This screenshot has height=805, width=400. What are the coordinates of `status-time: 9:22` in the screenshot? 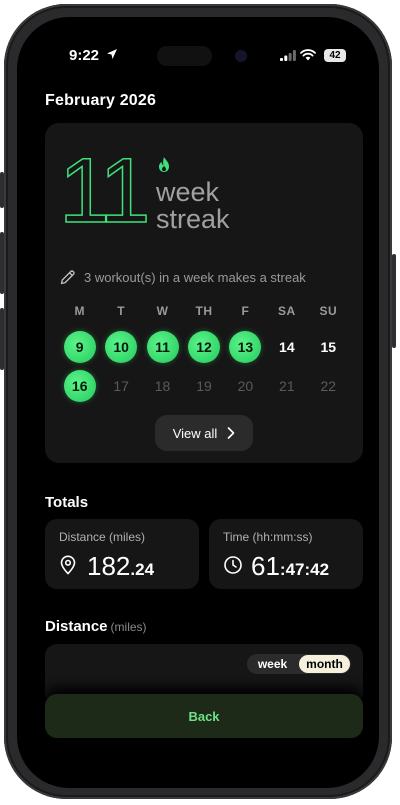 It's located at (84, 55).